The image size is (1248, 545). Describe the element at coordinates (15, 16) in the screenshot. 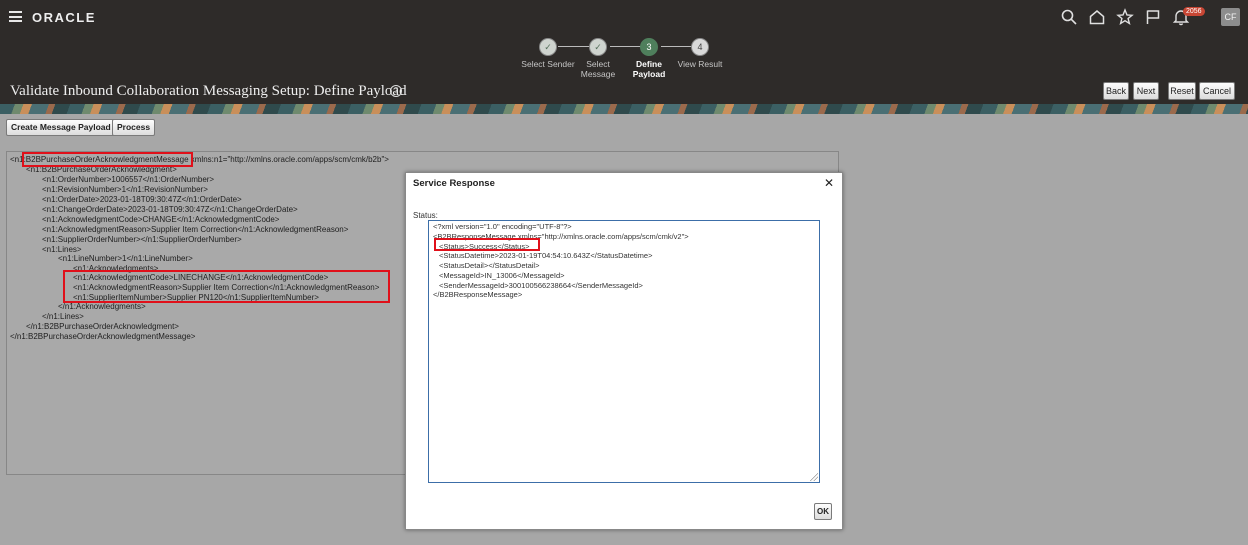

I see `hamburger-menu-icon` at that location.